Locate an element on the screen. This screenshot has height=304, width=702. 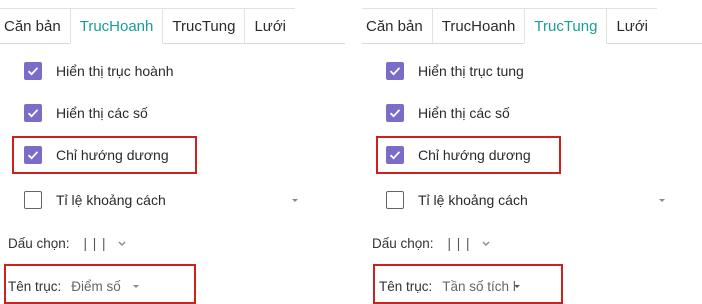
show-y-axis-option: Hiển thị trục tung is located at coordinates (455, 71).